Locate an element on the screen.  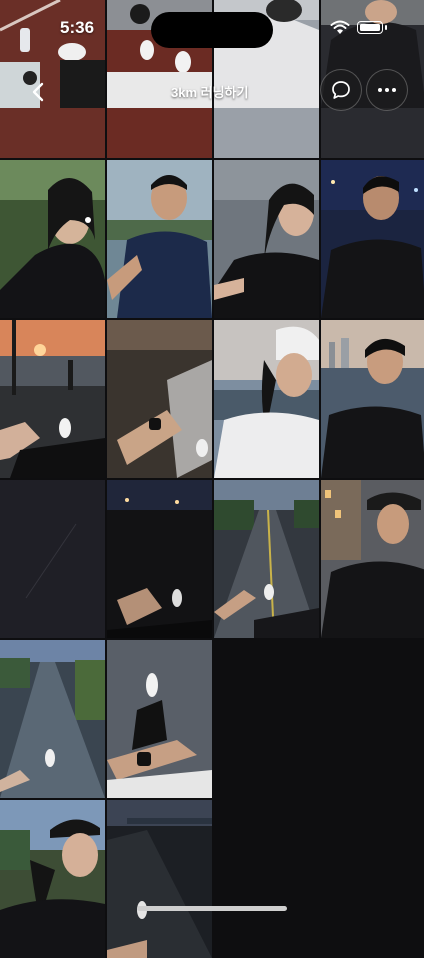
photo-placeholder is located at coordinates (52, 559).